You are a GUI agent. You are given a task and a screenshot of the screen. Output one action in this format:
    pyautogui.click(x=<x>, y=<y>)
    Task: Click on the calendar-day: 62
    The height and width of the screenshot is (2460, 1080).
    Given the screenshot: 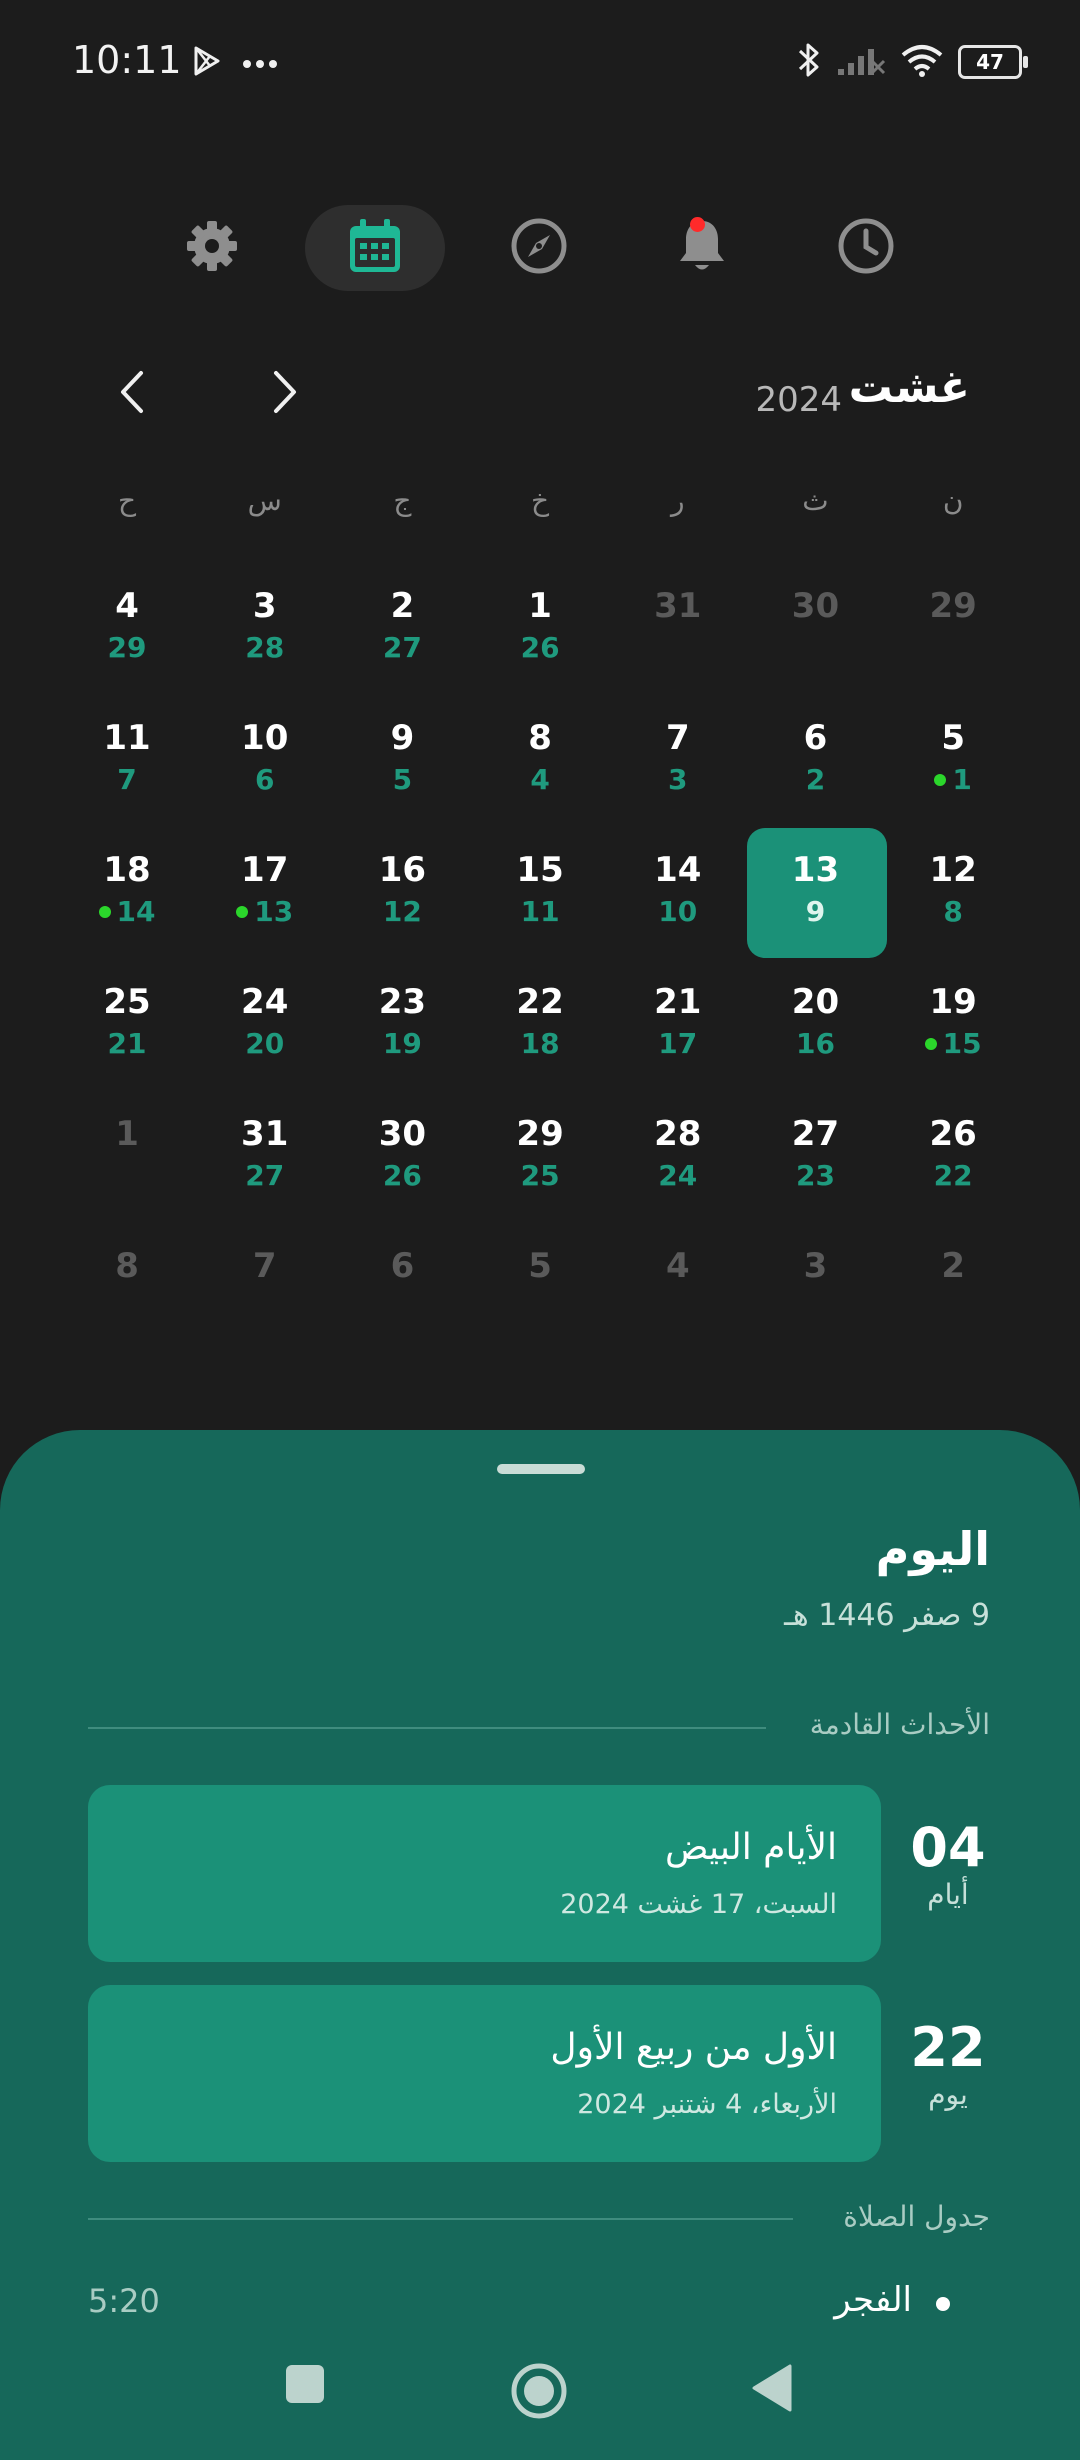 What is the action you would take?
    pyautogui.click(x=816, y=764)
    